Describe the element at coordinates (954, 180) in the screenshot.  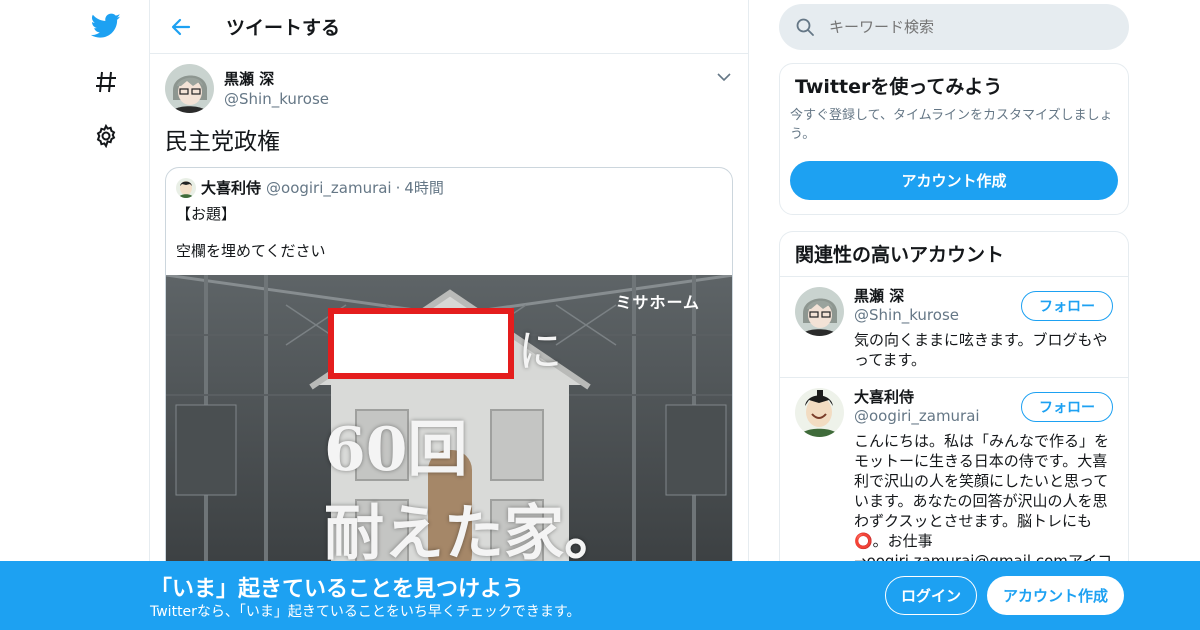
I see `create-account-button: アカウント作成` at that location.